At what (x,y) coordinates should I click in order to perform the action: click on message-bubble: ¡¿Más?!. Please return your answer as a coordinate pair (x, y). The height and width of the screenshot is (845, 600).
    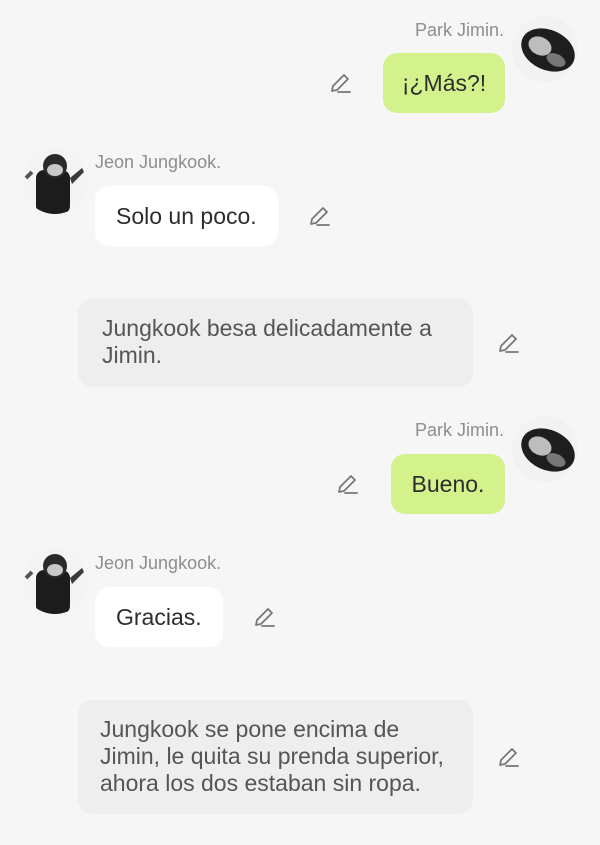
    Looking at the image, I should click on (444, 83).